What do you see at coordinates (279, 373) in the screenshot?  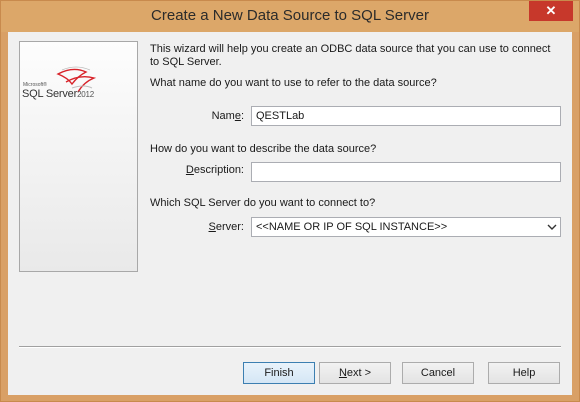 I see `finish-button: Finish` at bounding box center [279, 373].